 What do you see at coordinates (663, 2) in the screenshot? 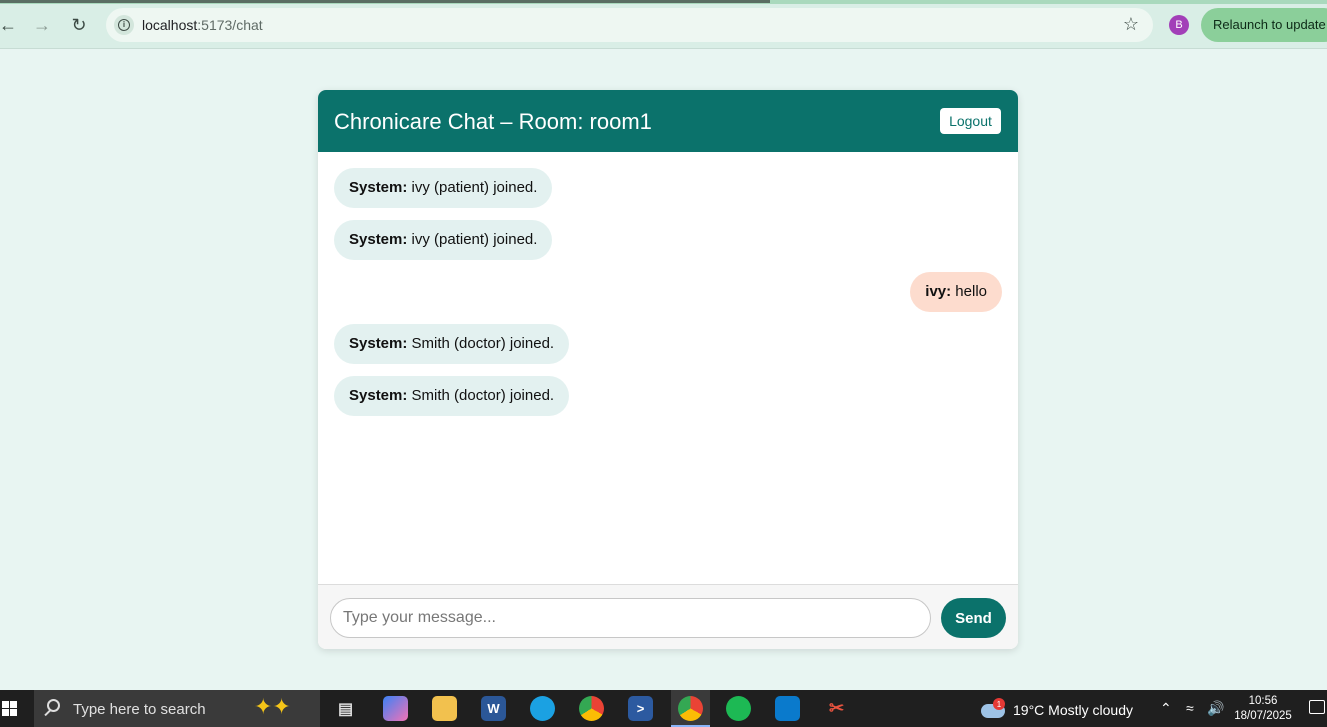
I see `tab-strip` at bounding box center [663, 2].